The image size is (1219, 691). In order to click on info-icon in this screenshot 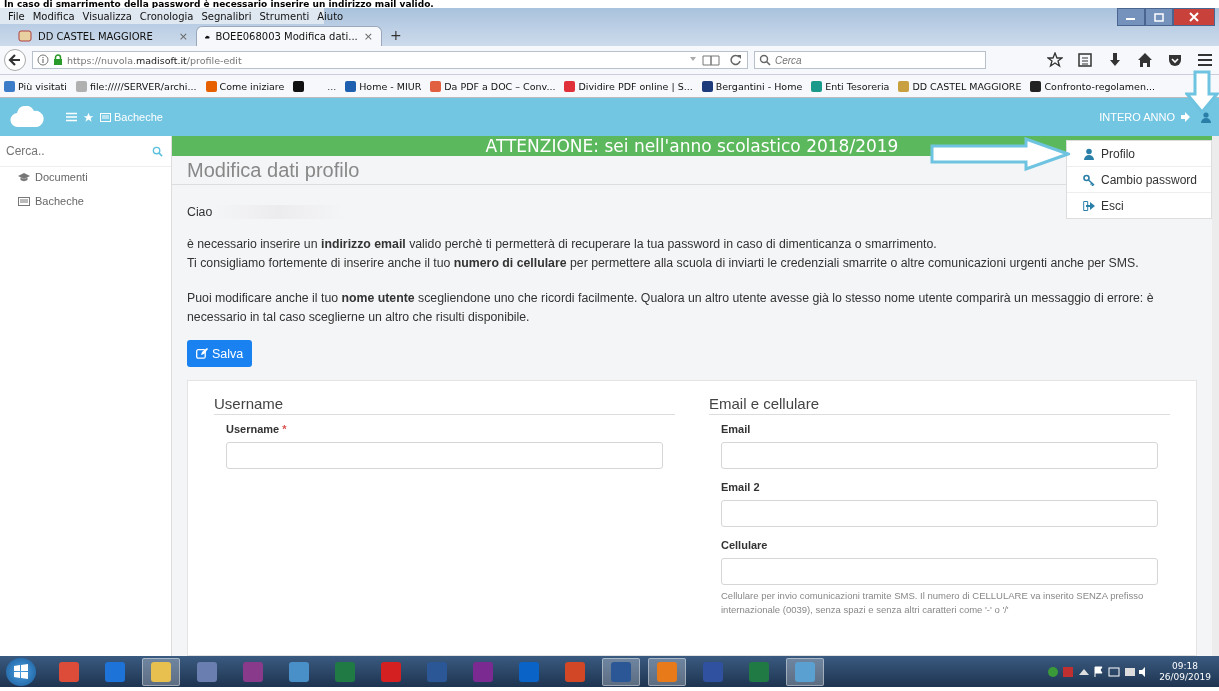, I will do `click(43, 60)`.